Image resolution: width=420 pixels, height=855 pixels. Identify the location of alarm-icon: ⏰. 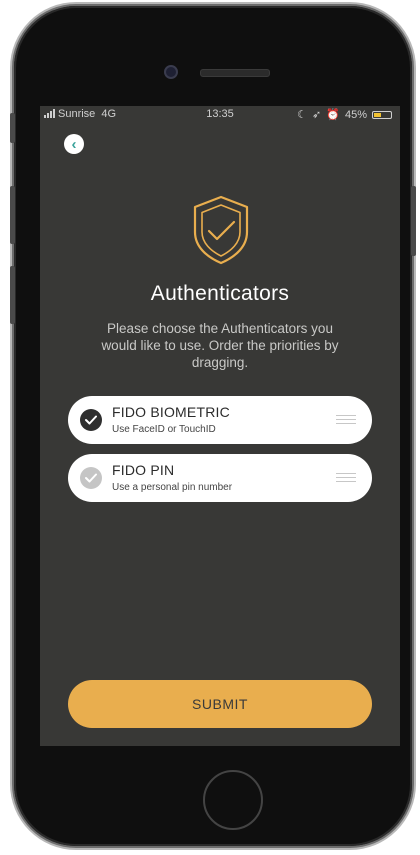
(333, 115).